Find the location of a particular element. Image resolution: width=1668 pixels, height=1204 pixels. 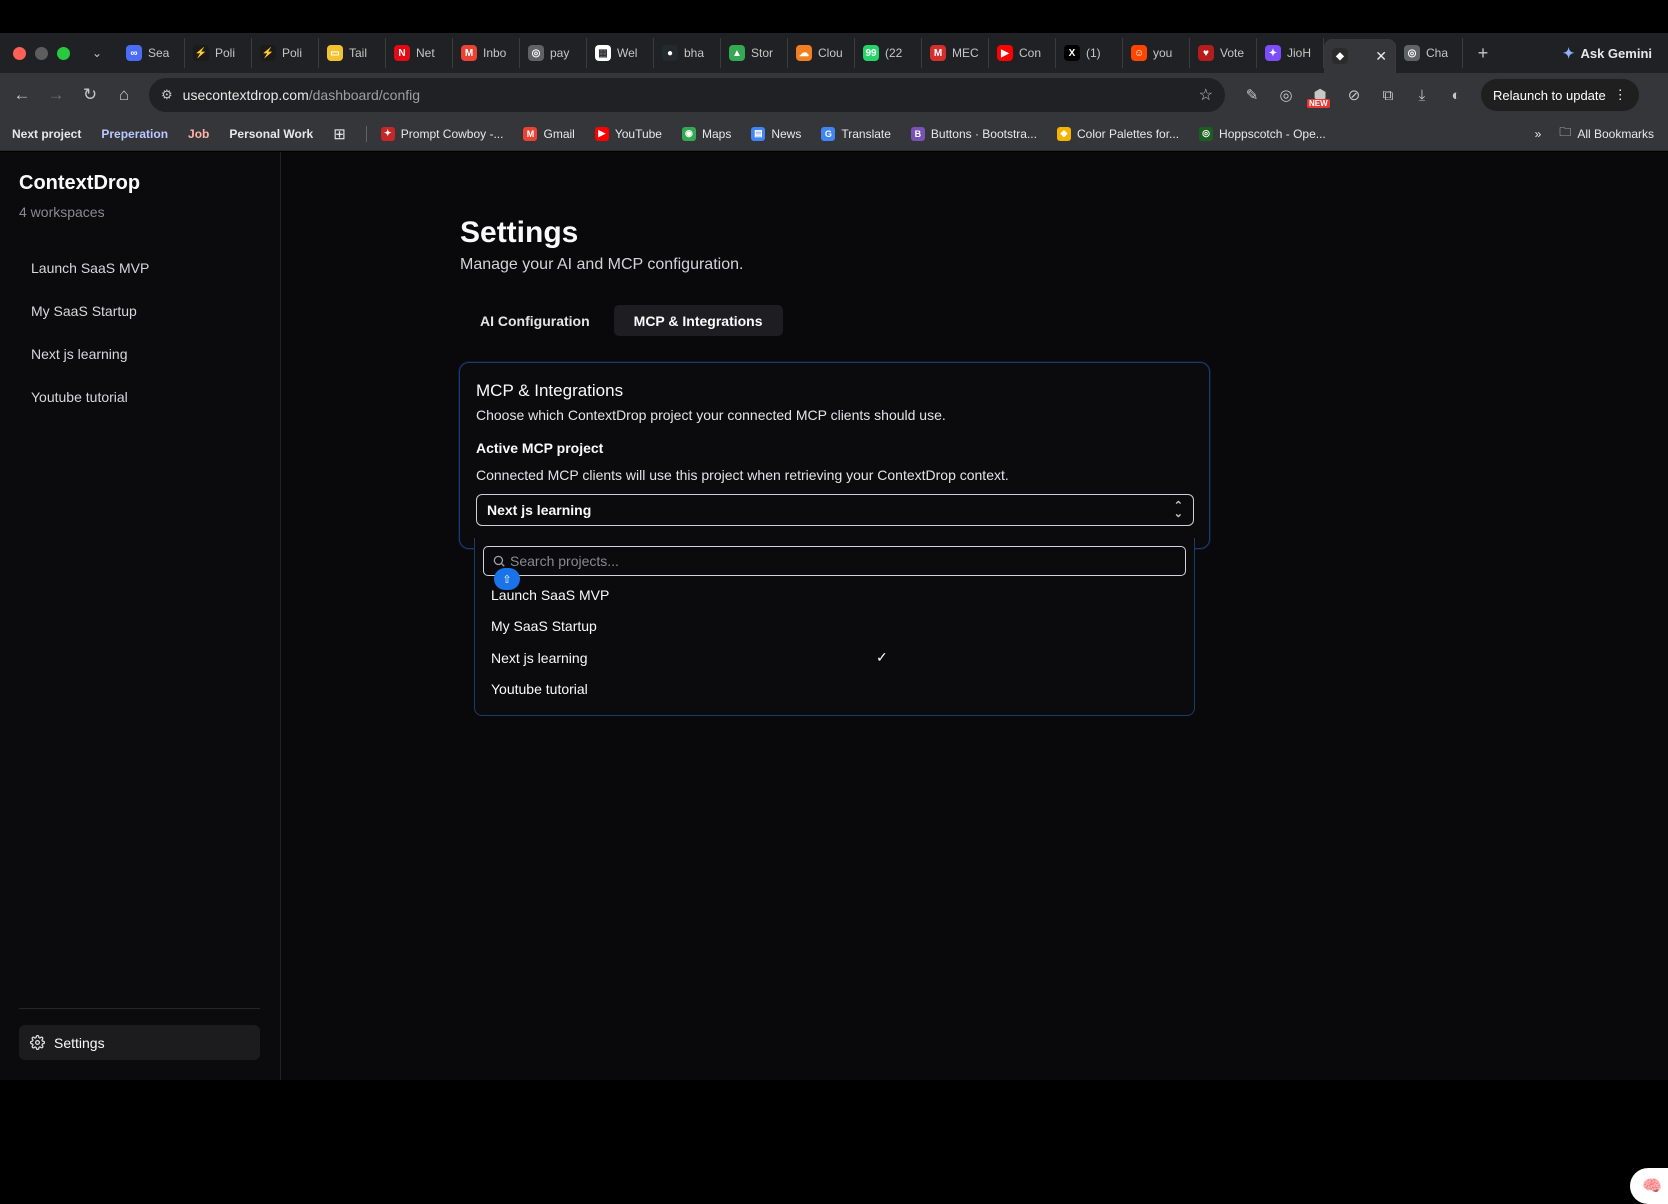

browser-tab: ✦ JioH is located at coordinates (1290, 53).